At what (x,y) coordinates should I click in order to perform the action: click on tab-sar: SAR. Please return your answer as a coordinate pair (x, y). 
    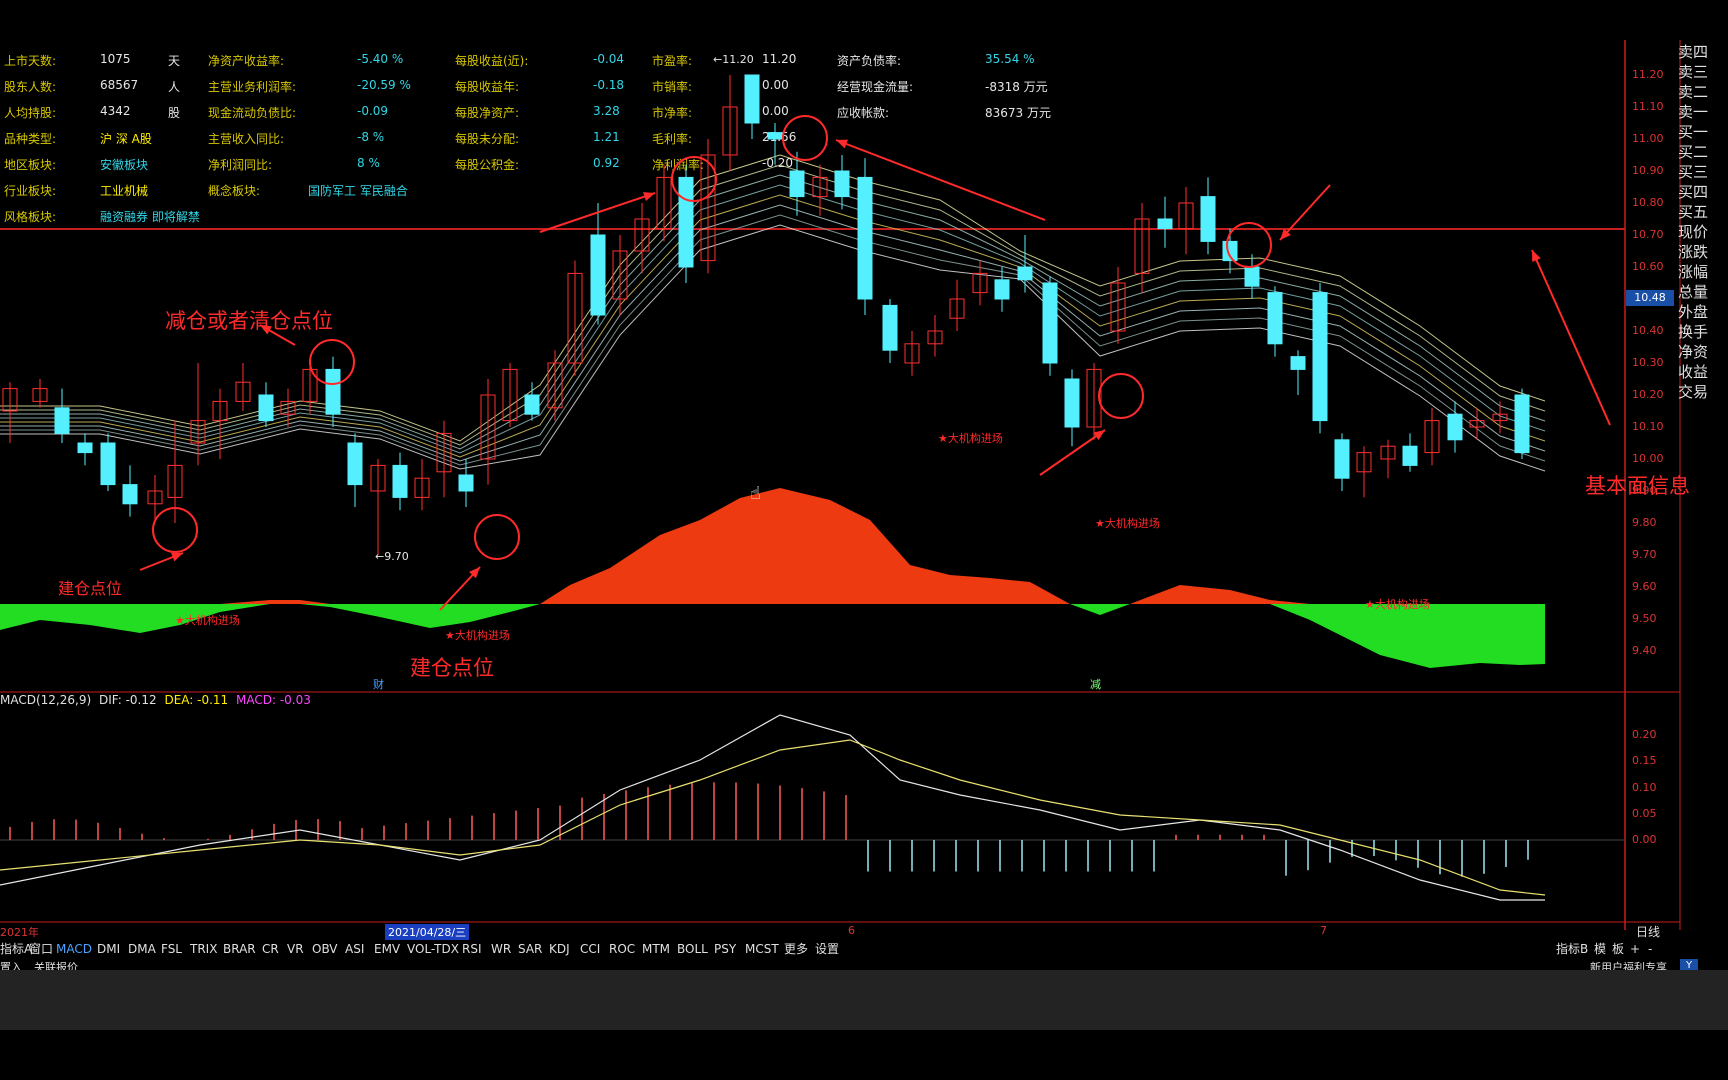
    Looking at the image, I should click on (530, 949).